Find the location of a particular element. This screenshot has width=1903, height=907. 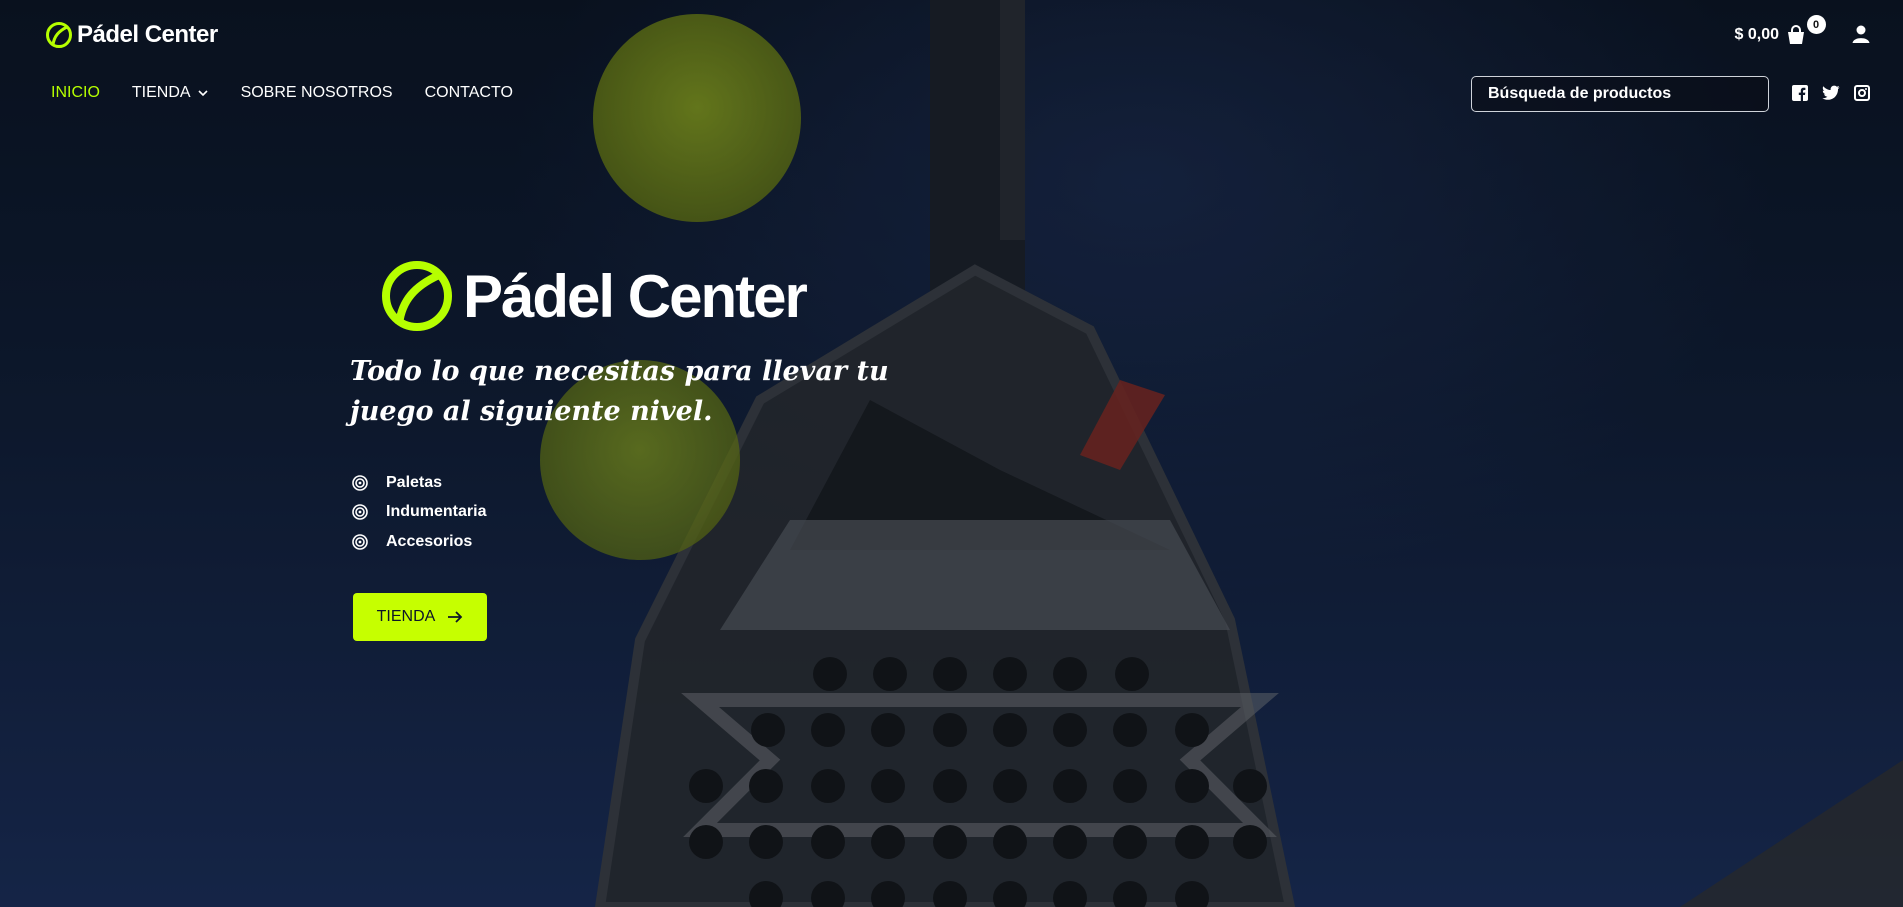

nav-item-label: INICIO is located at coordinates (75, 92).